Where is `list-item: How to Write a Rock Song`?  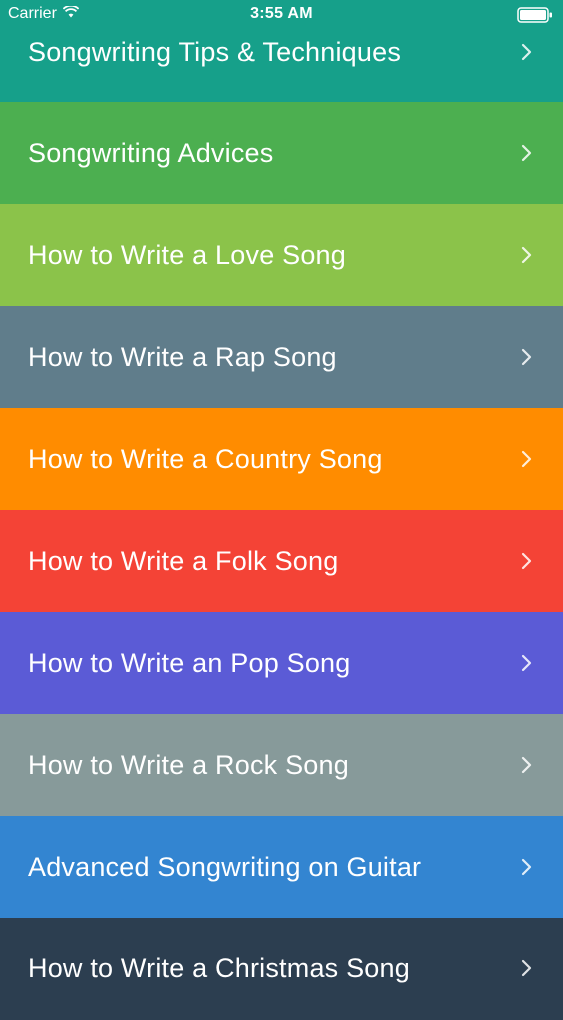 list-item: How to Write a Rock Song is located at coordinates (281, 765).